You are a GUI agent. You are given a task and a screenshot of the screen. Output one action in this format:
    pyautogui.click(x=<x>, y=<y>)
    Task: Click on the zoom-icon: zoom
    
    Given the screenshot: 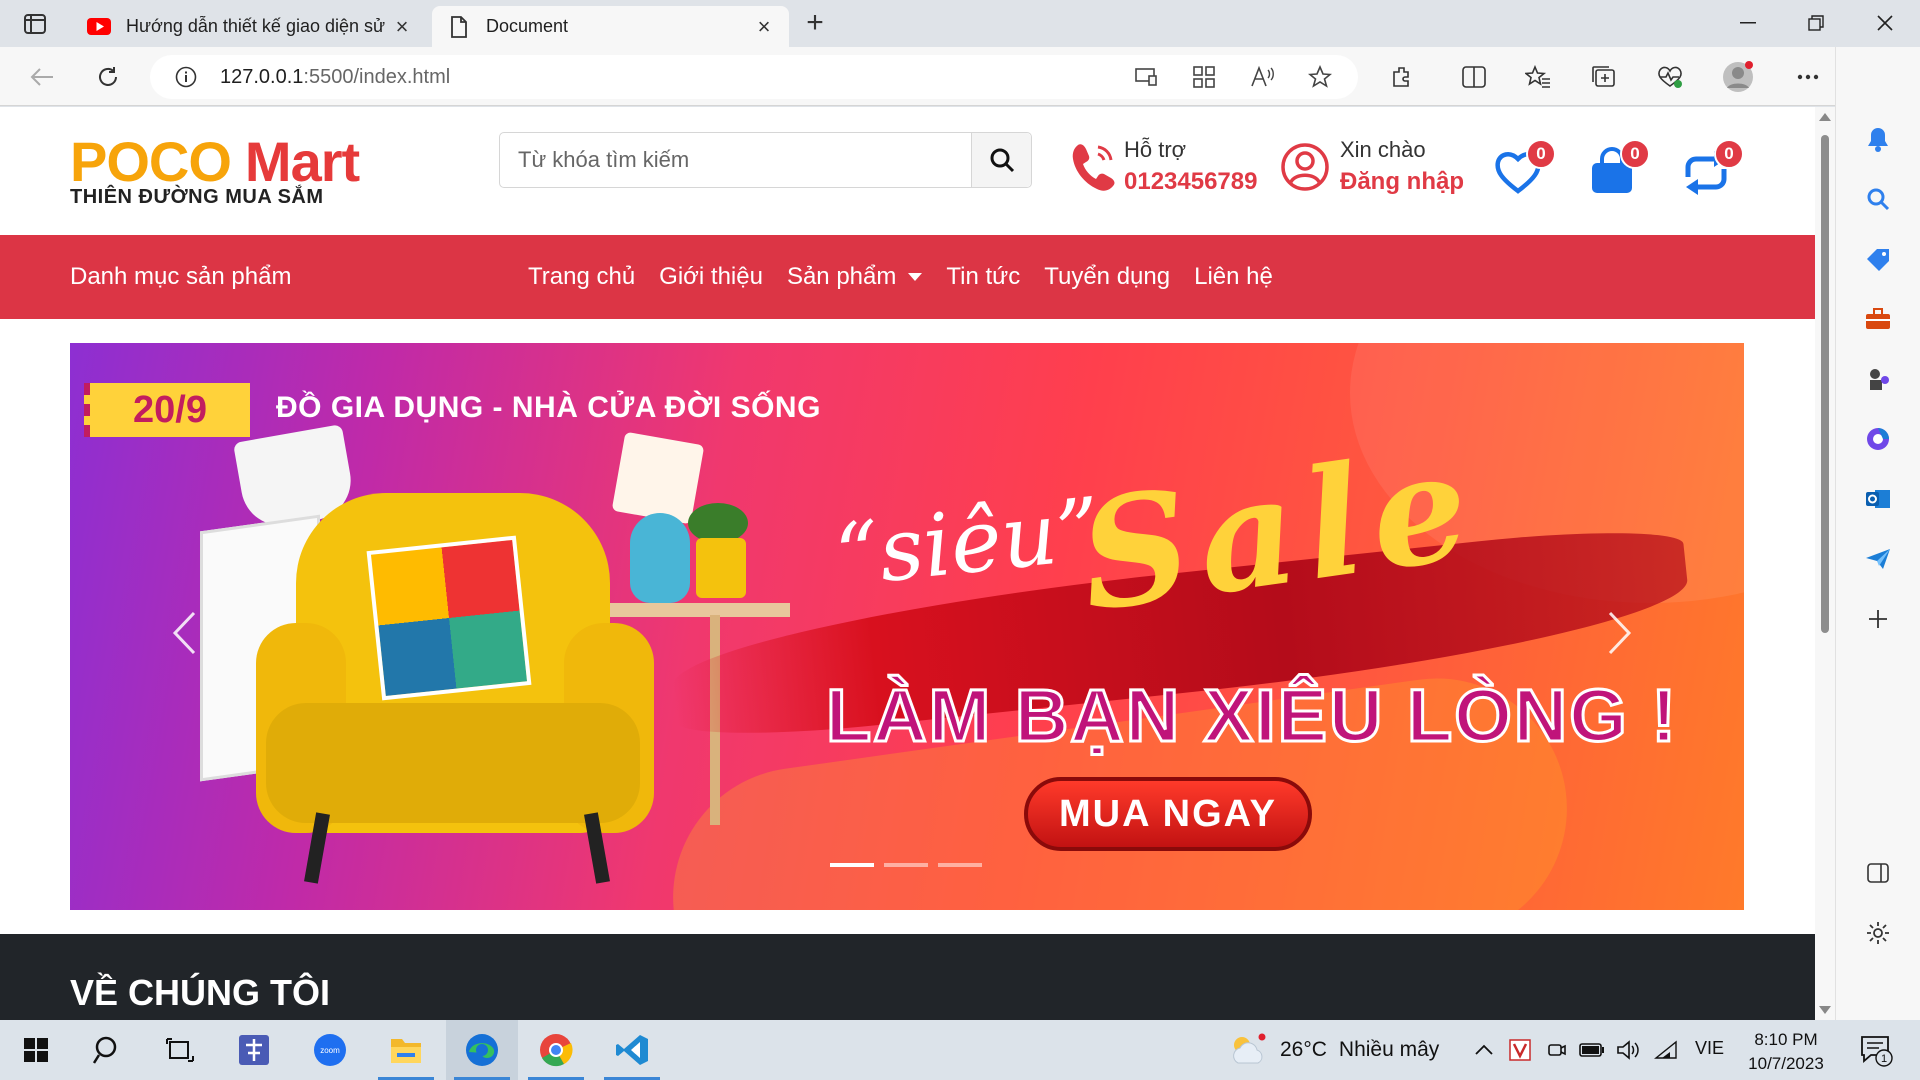 What is the action you would take?
    pyautogui.click(x=330, y=1050)
    